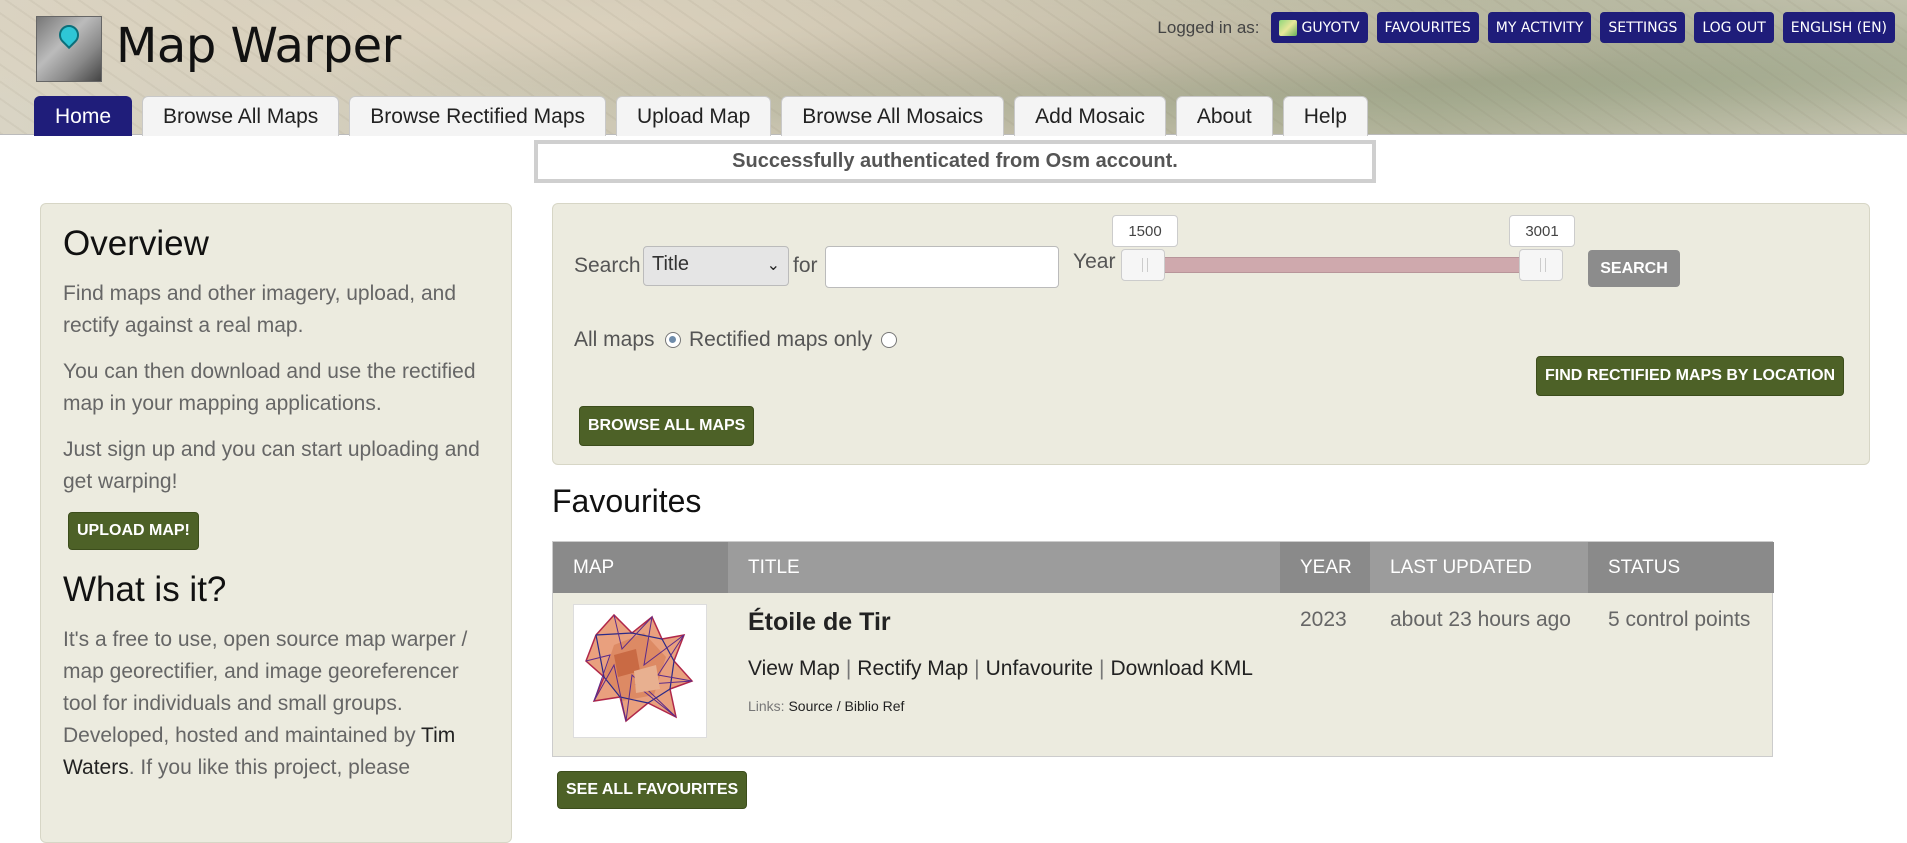 The image size is (1907, 843). Describe the element at coordinates (846, 706) in the screenshot. I see `source-link: Source / Biblio Ref` at that location.